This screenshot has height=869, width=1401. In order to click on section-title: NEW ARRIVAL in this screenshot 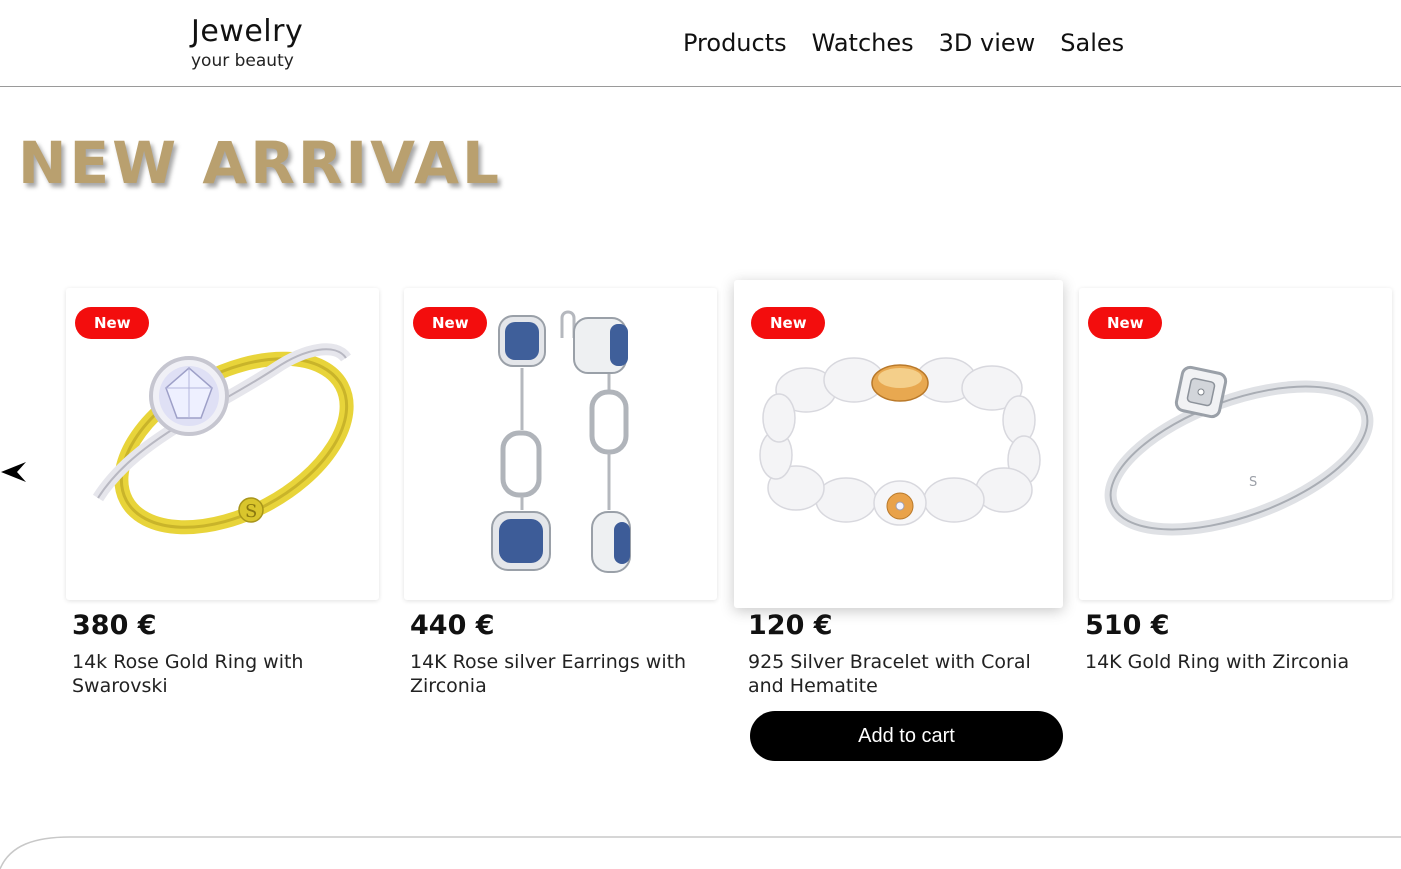, I will do `click(260, 163)`.